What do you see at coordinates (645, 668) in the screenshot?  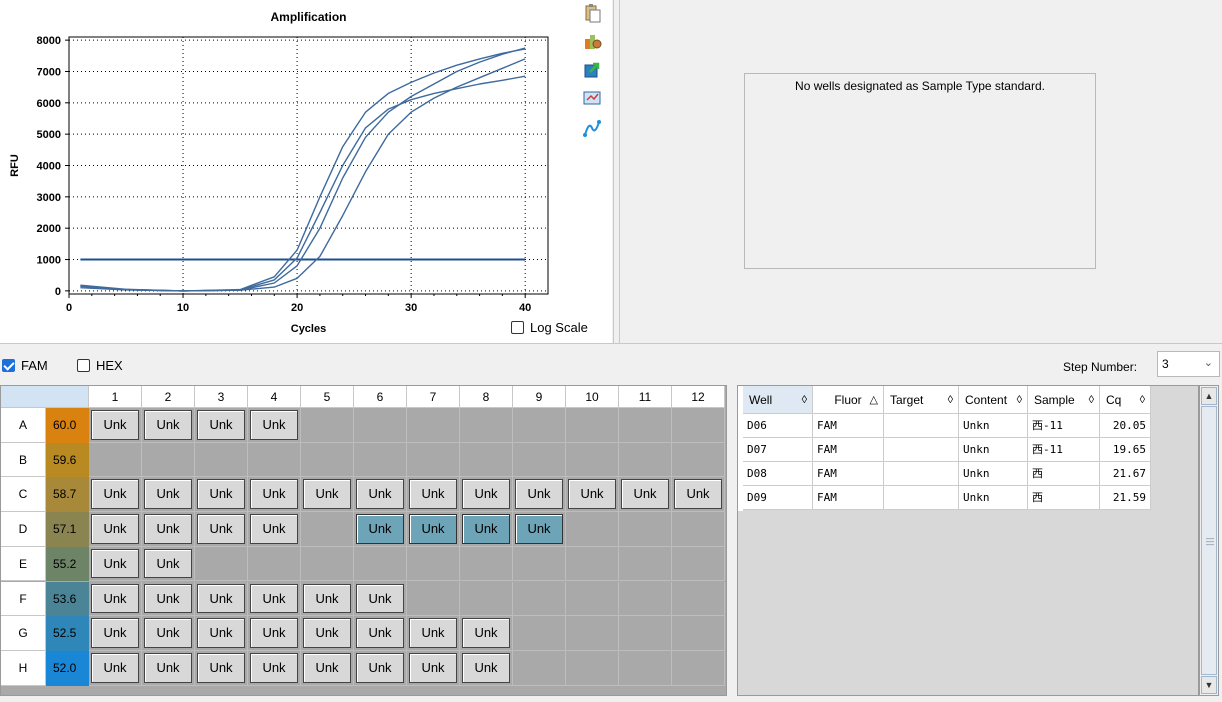 I see `well-H11` at bounding box center [645, 668].